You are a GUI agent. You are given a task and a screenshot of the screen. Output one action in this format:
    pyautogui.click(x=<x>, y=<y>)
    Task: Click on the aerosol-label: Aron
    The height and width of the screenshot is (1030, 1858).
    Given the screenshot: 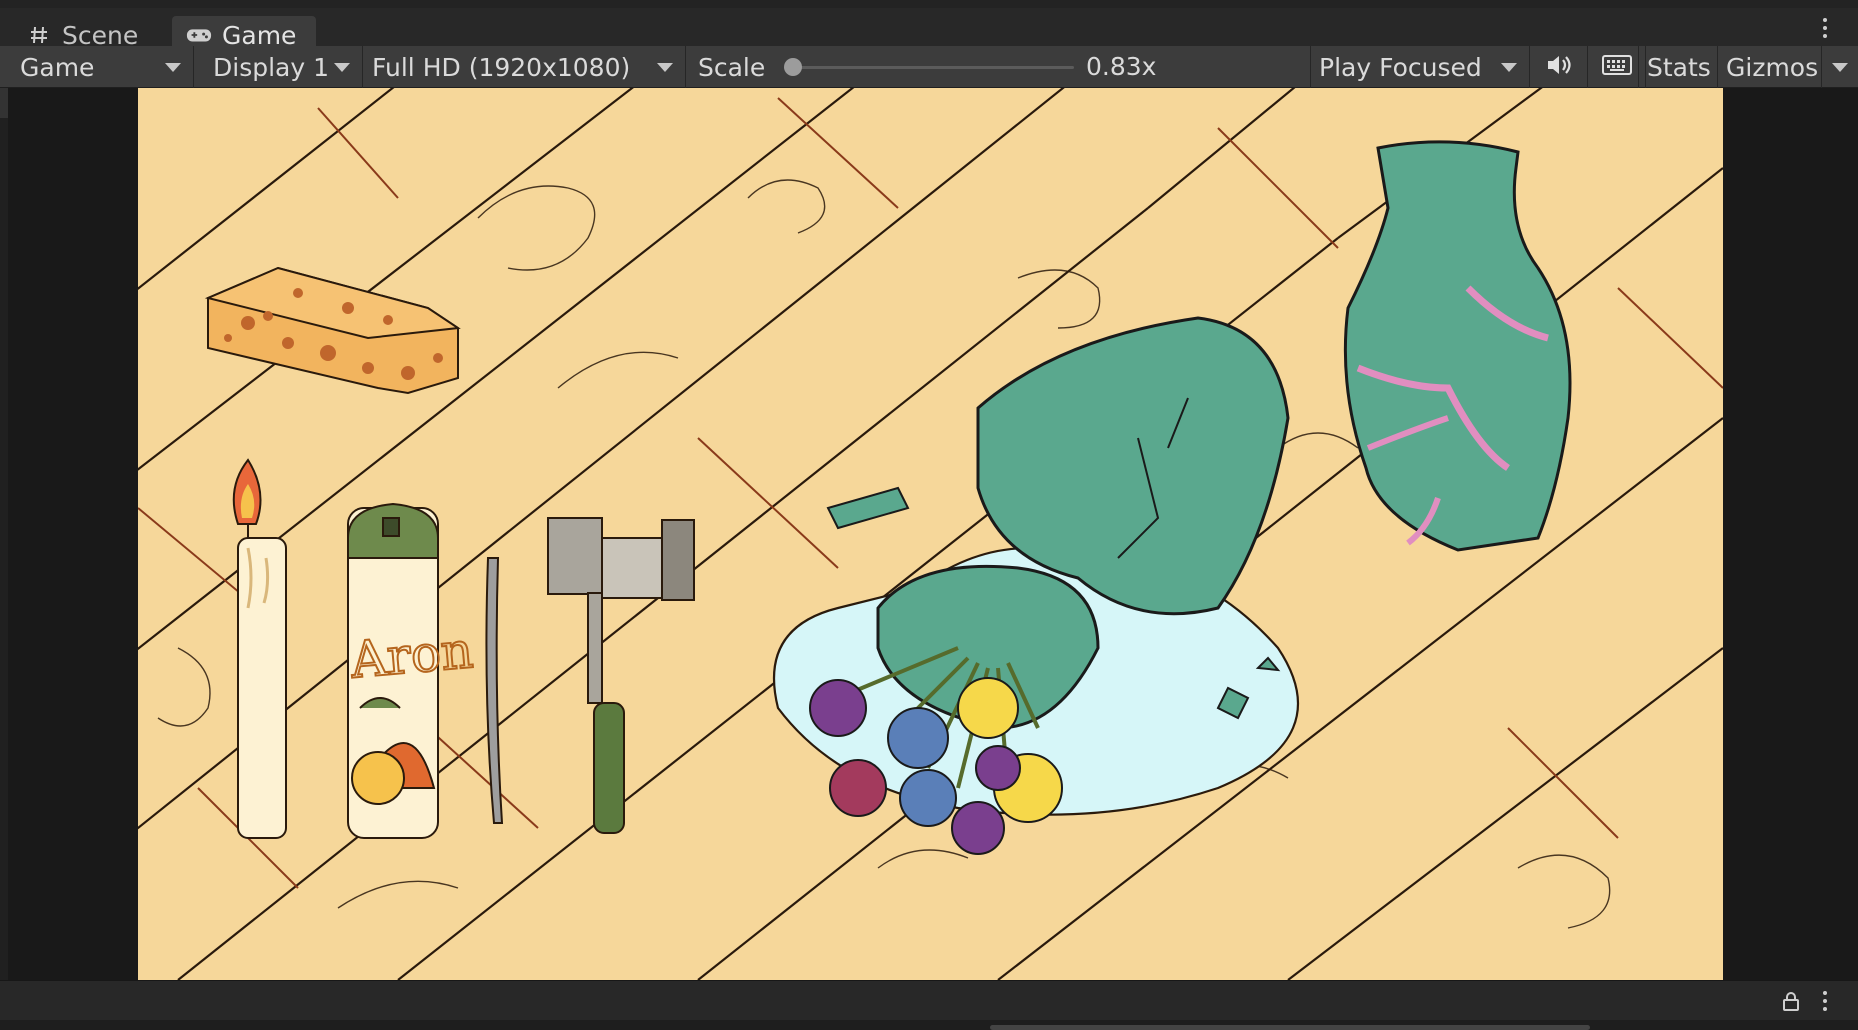 What is the action you would take?
    pyautogui.click(x=411, y=655)
    